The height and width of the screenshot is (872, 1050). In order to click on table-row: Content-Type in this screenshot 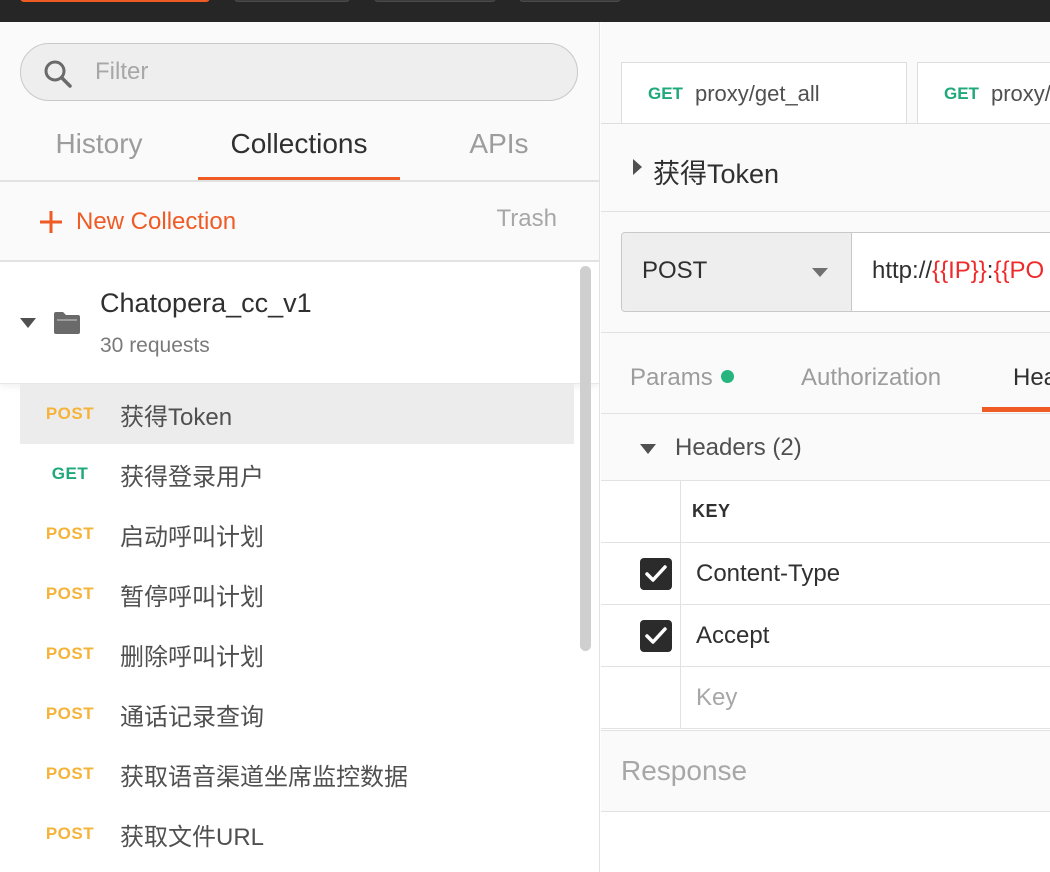, I will do `click(825, 574)`.